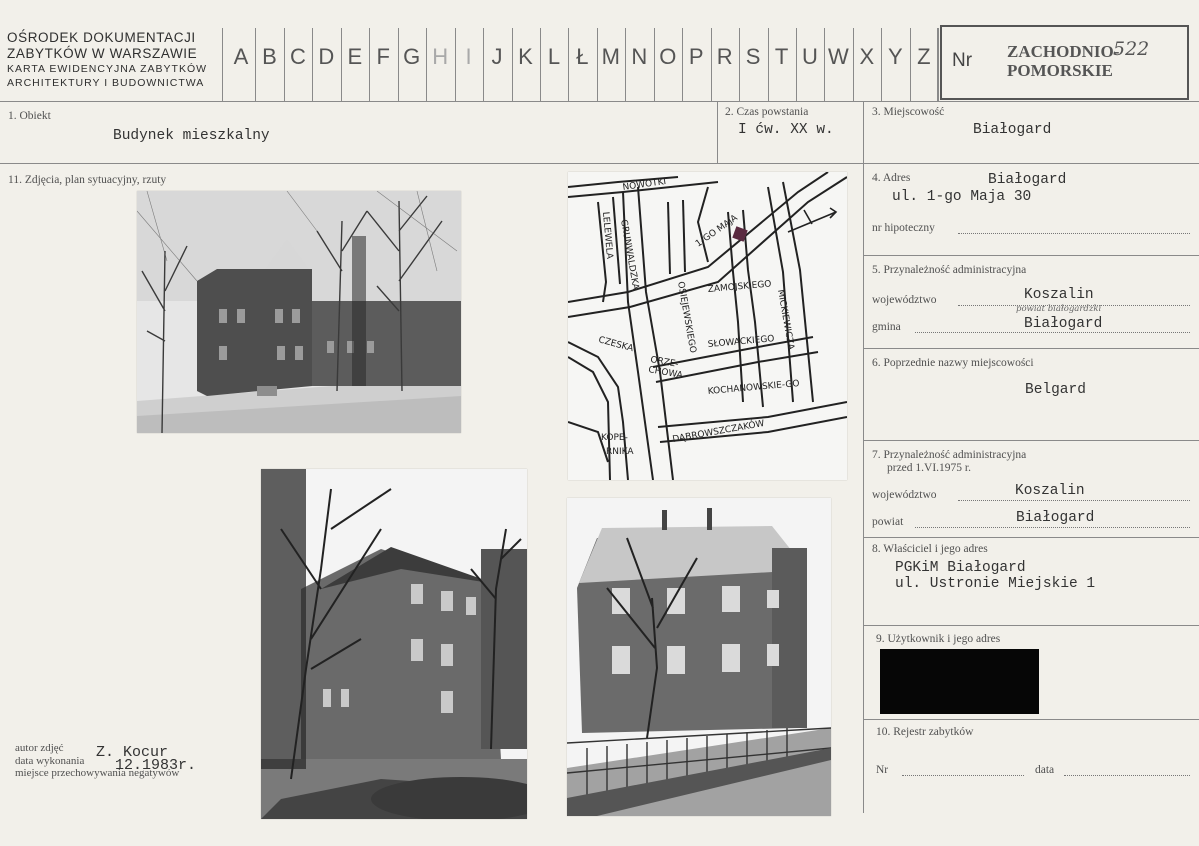 Image resolution: width=1199 pixels, height=846 pixels. Describe the element at coordinates (383, 56) in the screenshot. I see `alphabet-letter: F` at that location.